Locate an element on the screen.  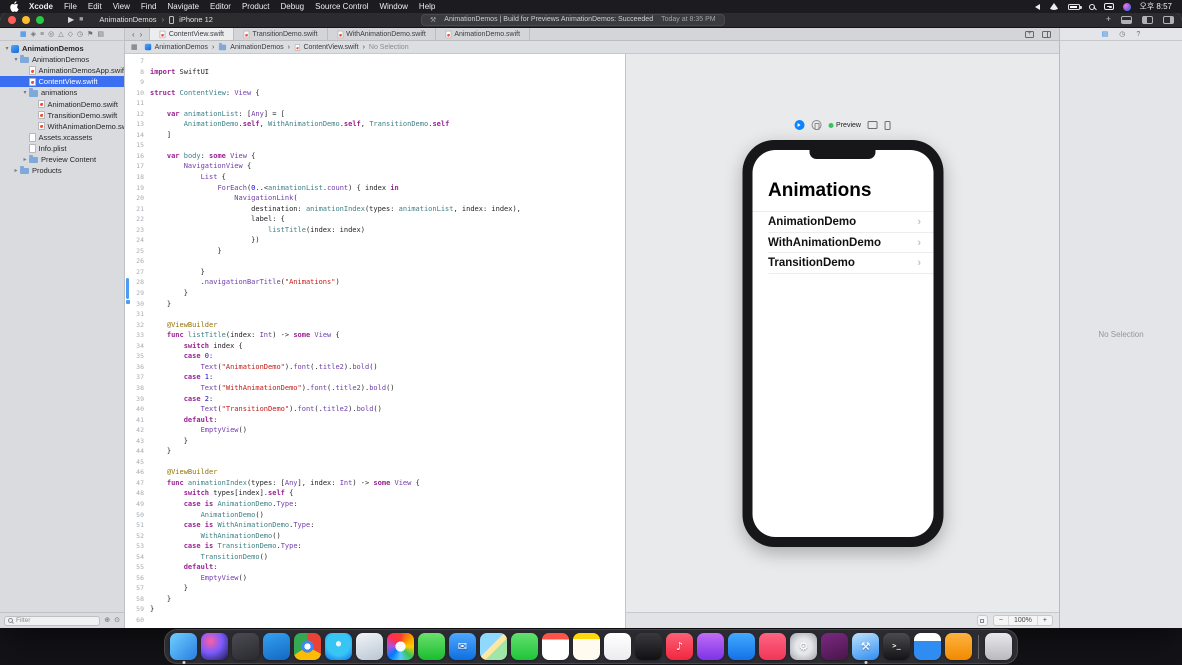
library-button: + is located at coordinates (1108, 19).